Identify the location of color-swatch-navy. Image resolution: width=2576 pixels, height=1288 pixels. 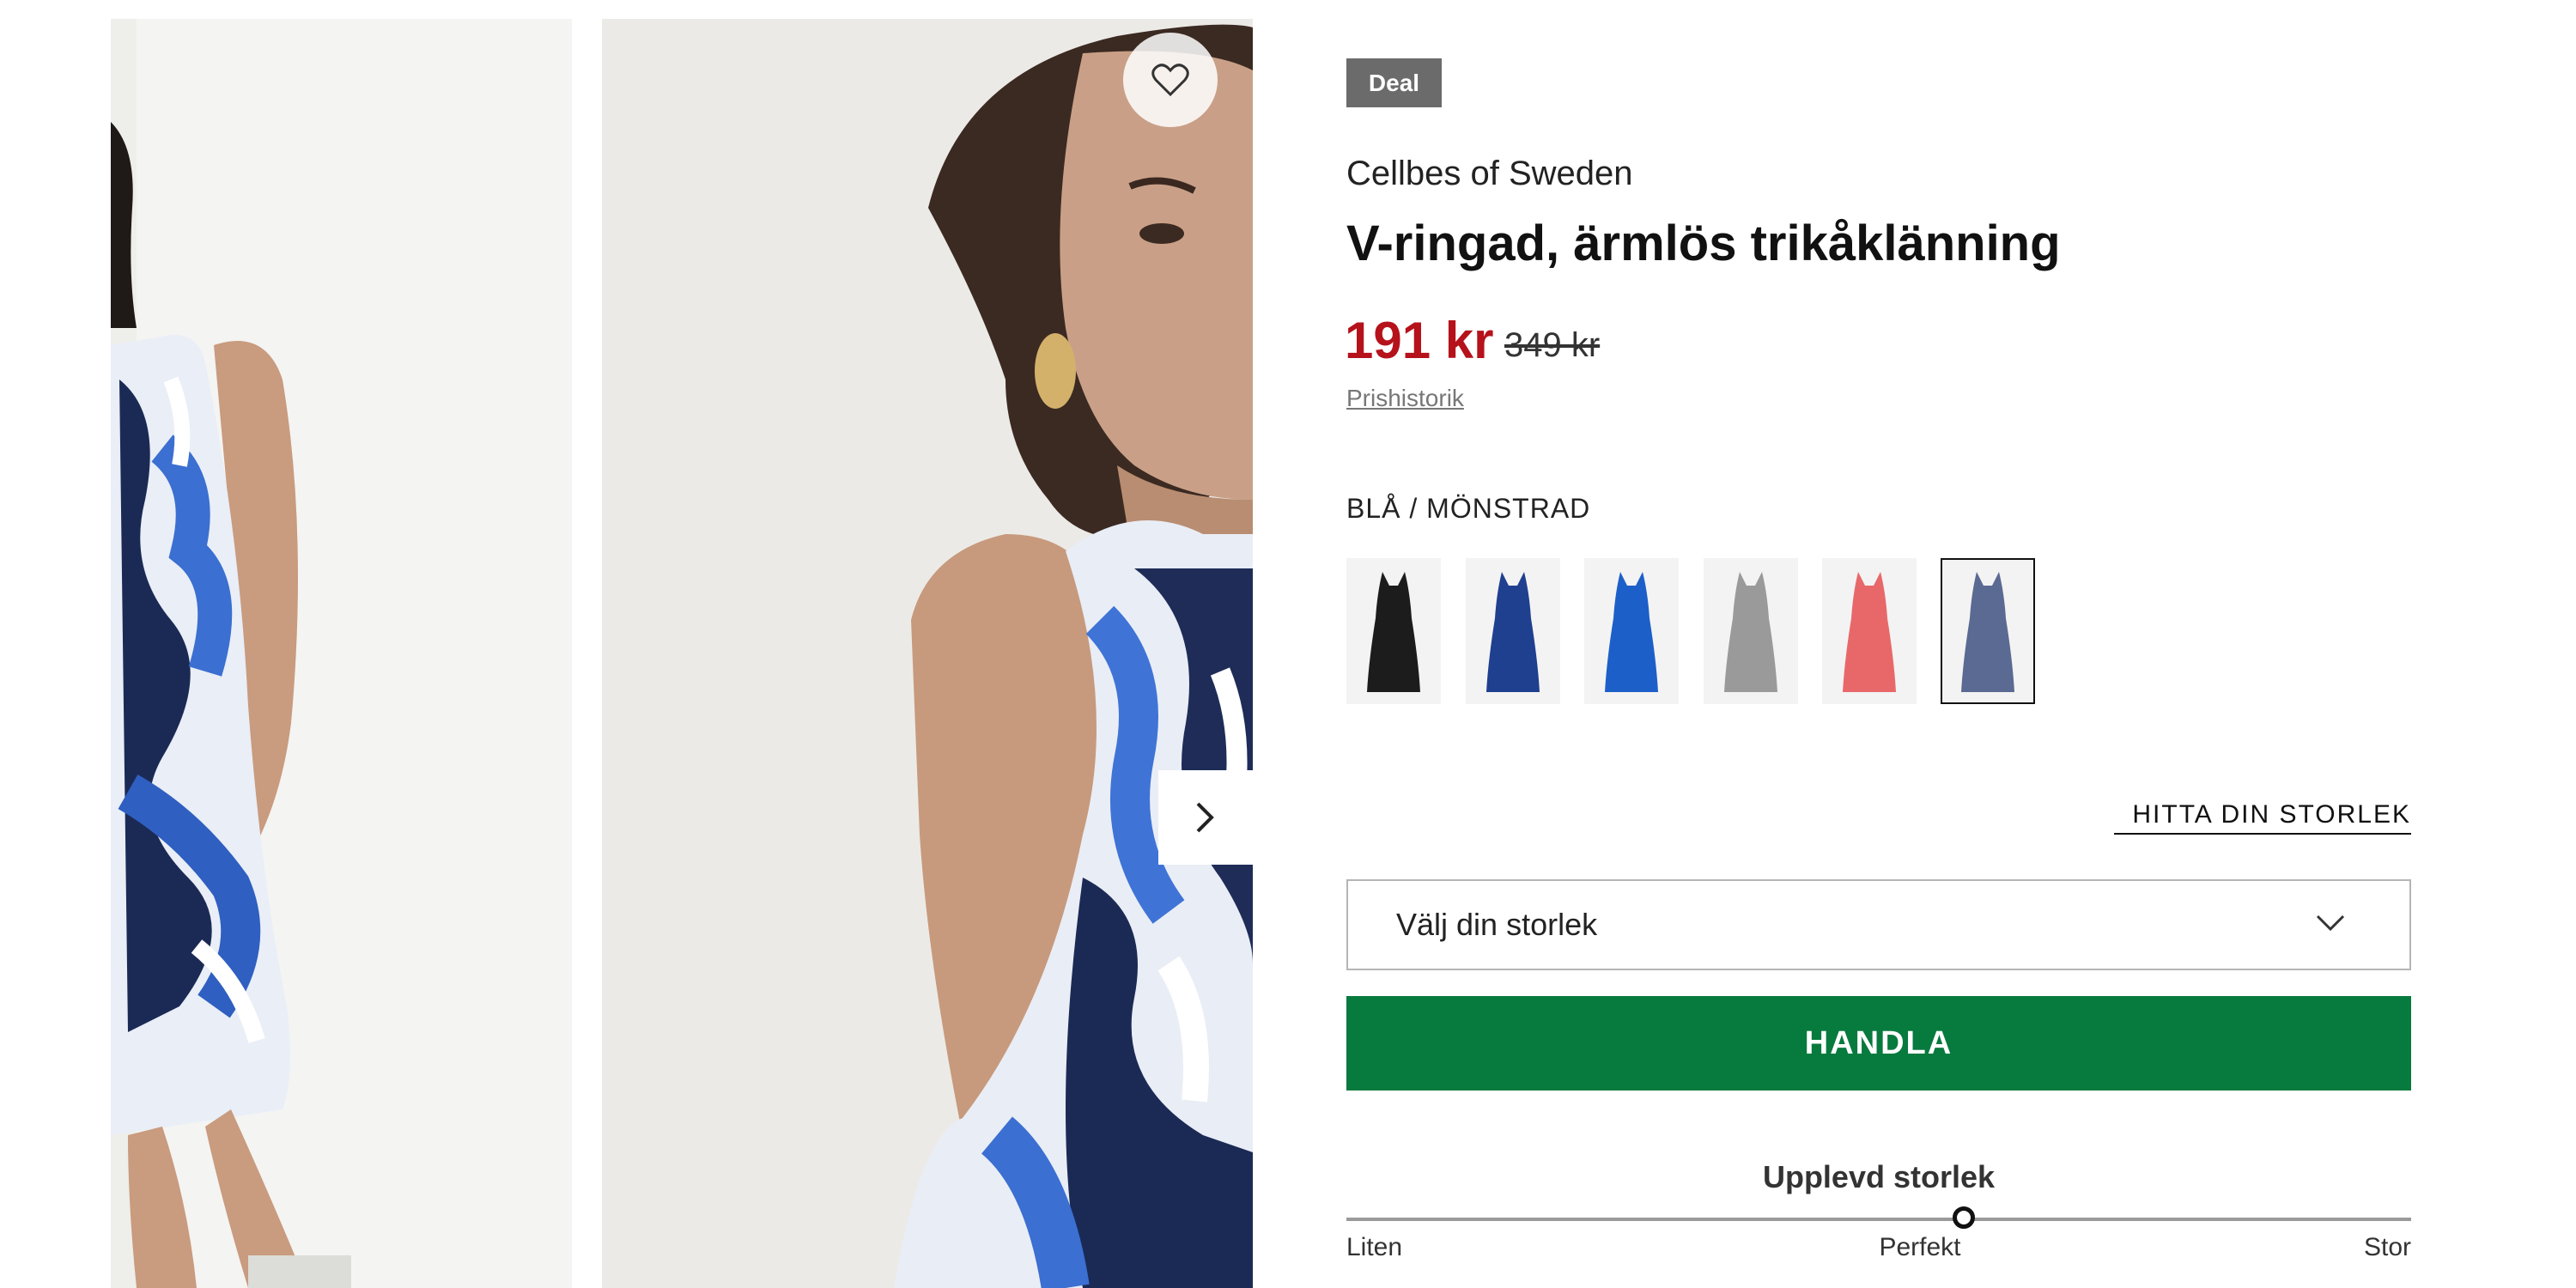
(1513, 631).